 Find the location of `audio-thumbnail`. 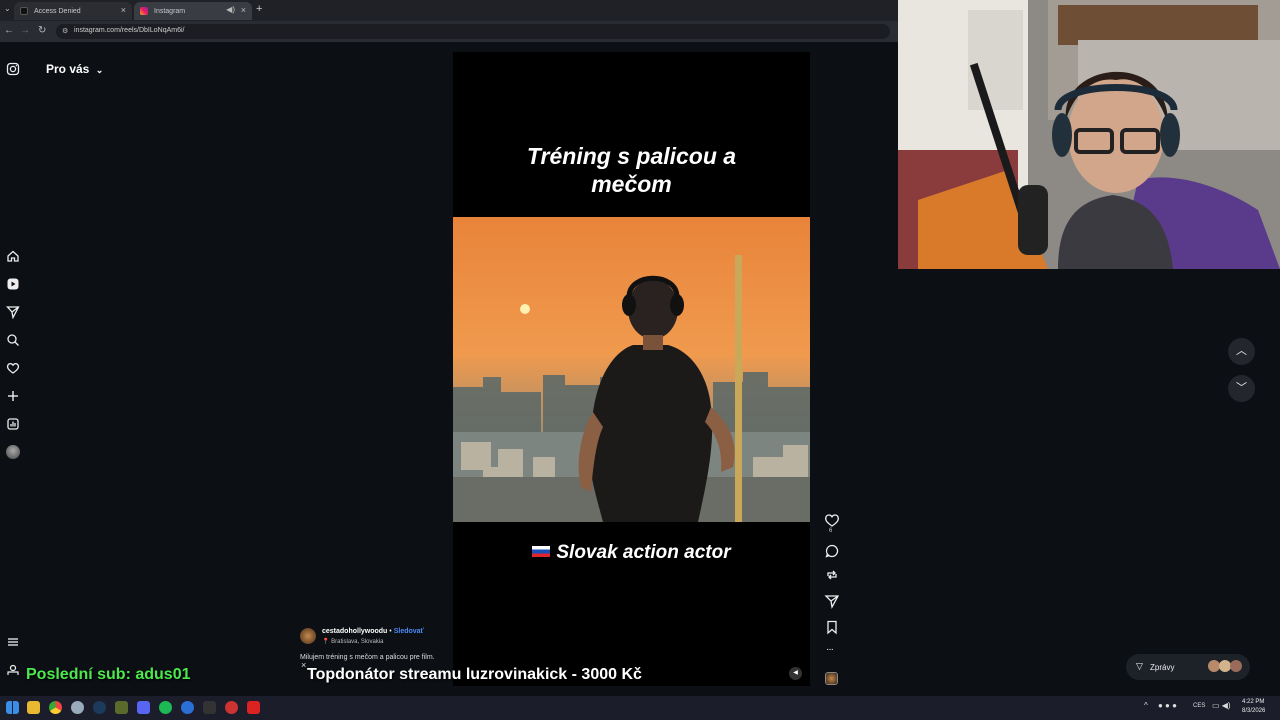

audio-thumbnail is located at coordinates (831, 678).